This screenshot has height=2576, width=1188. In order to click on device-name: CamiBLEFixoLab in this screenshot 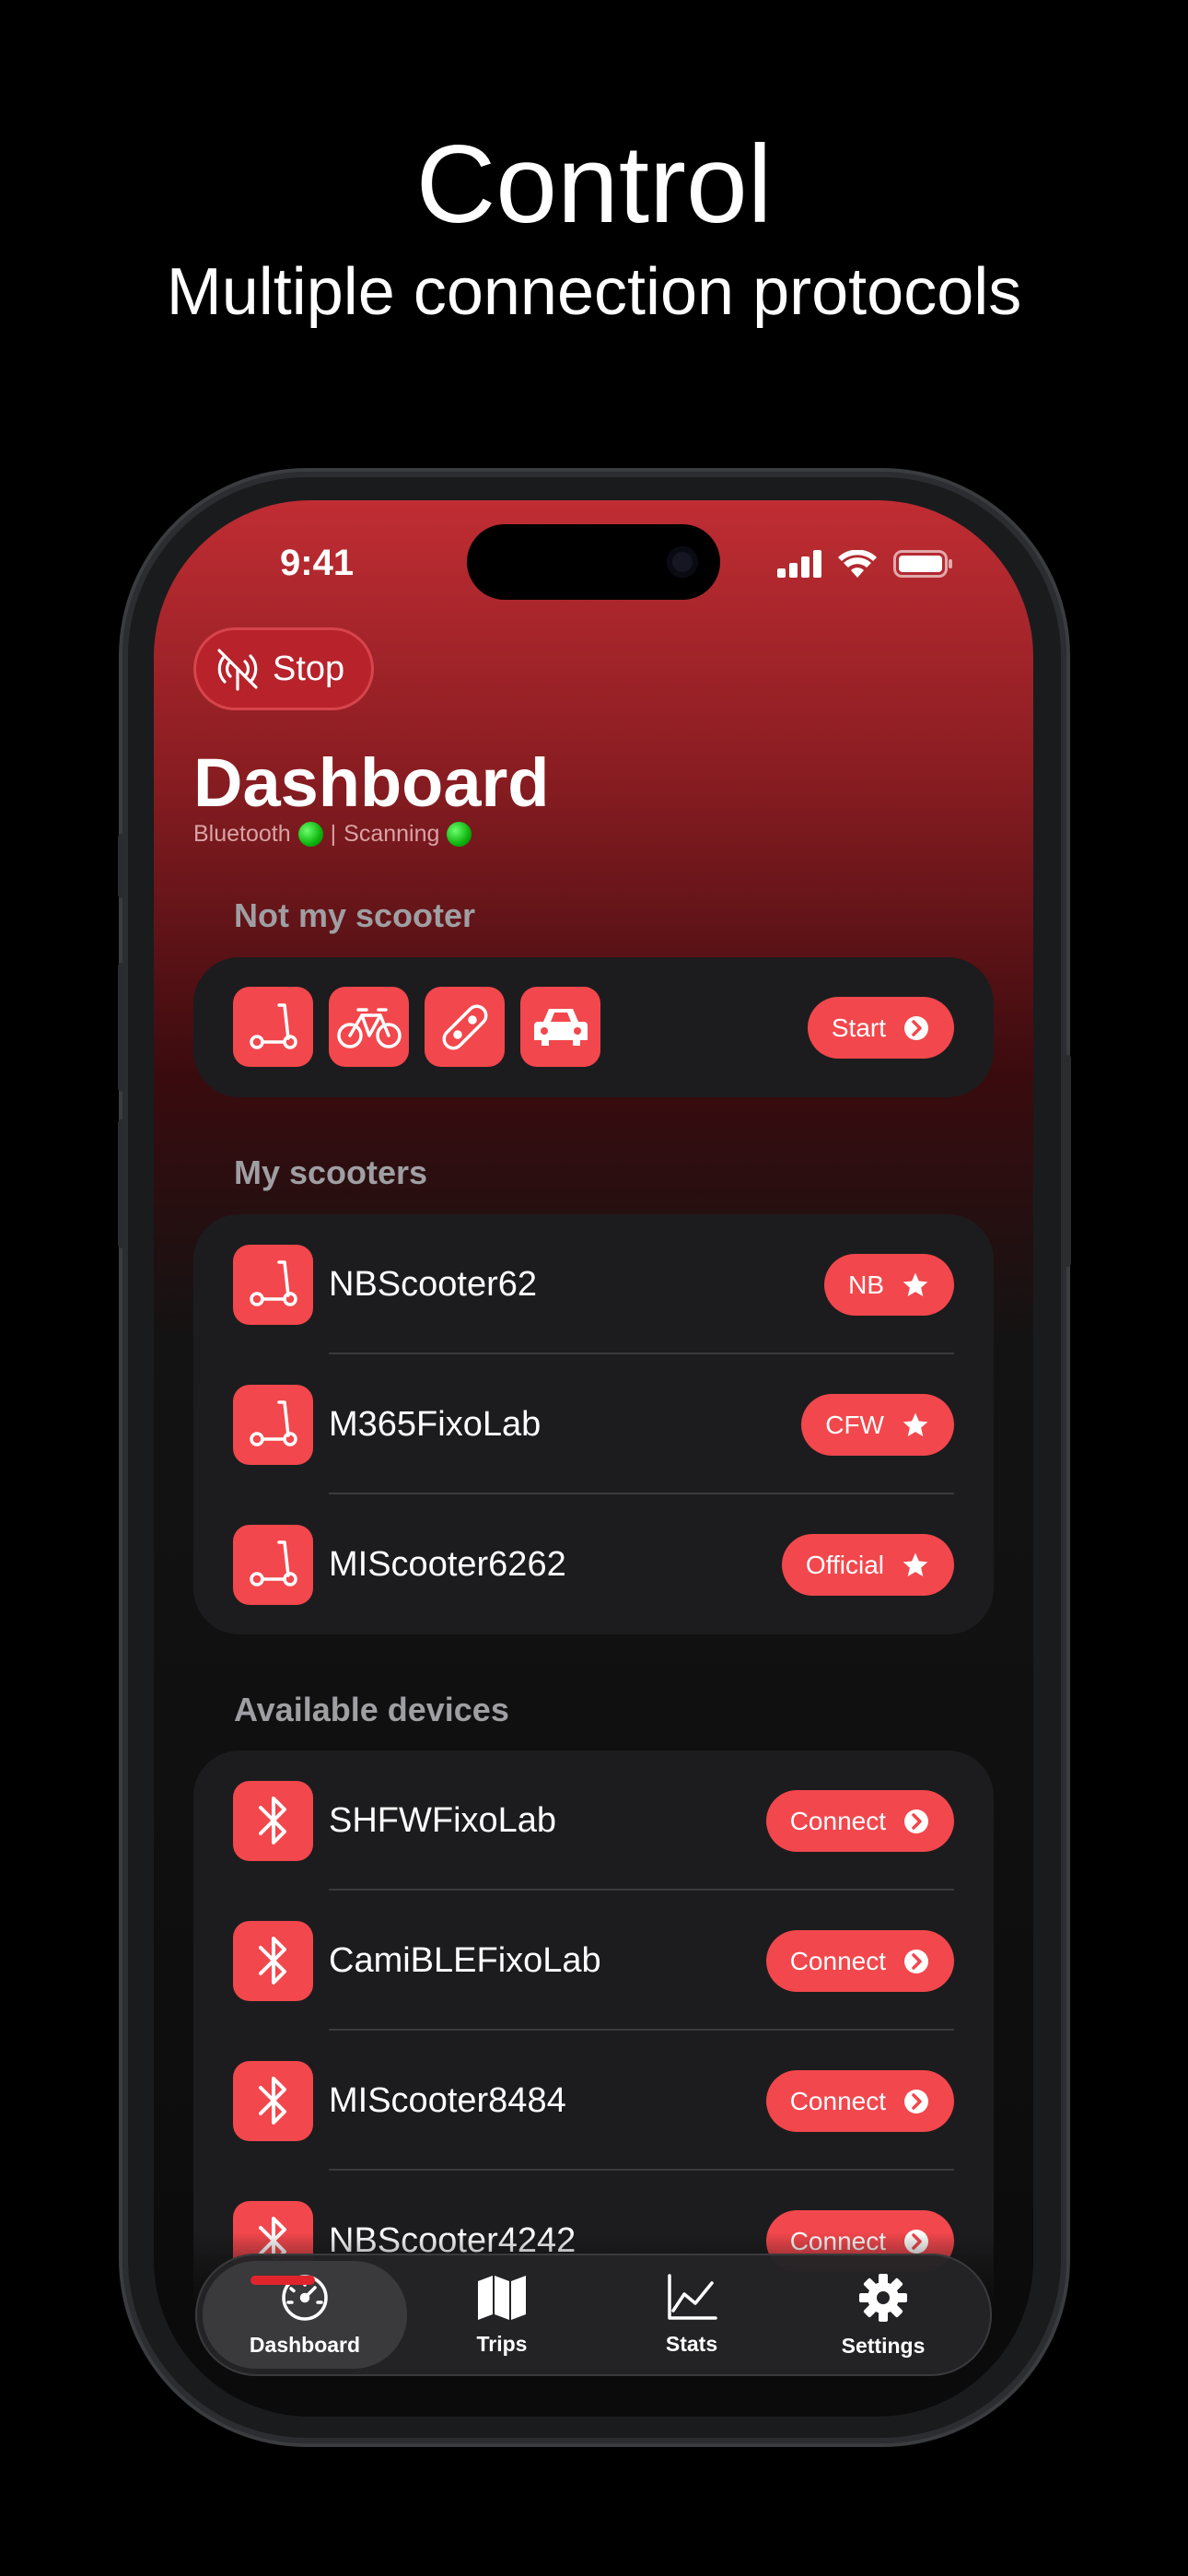, I will do `click(465, 1960)`.